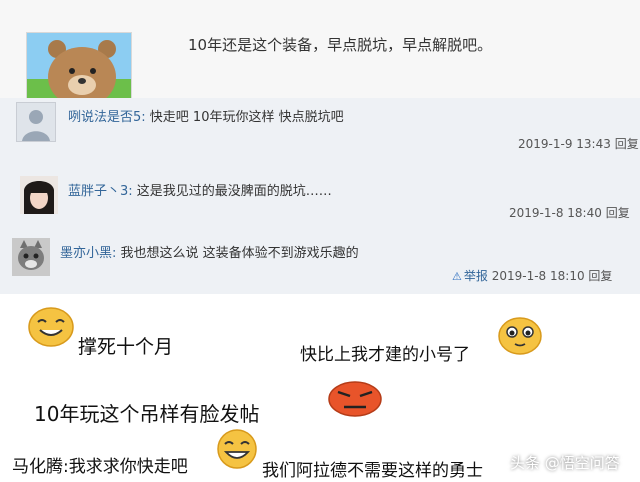  What do you see at coordinates (31, 257) in the screenshot?
I see `cat-avatar` at bounding box center [31, 257].